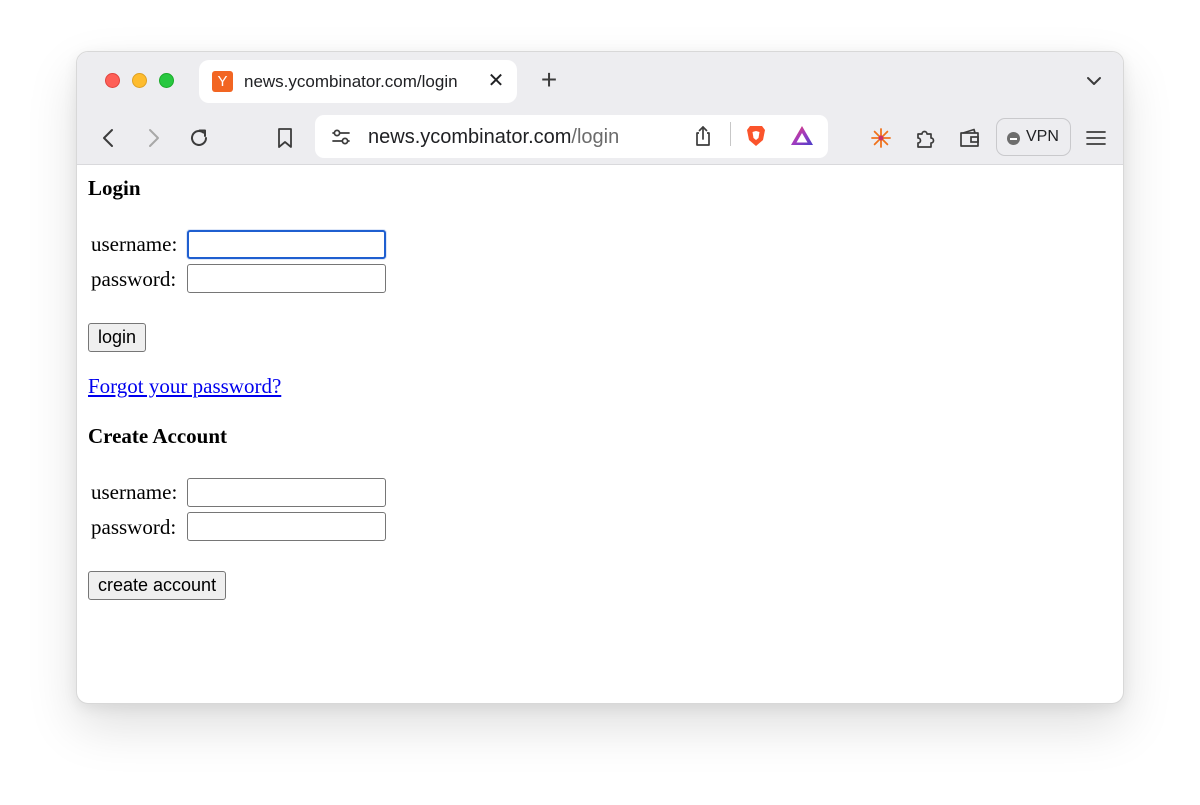 The height and width of the screenshot is (805, 1200). I want to click on tab-title: news.ycombinator.com/login, so click(351, 81).